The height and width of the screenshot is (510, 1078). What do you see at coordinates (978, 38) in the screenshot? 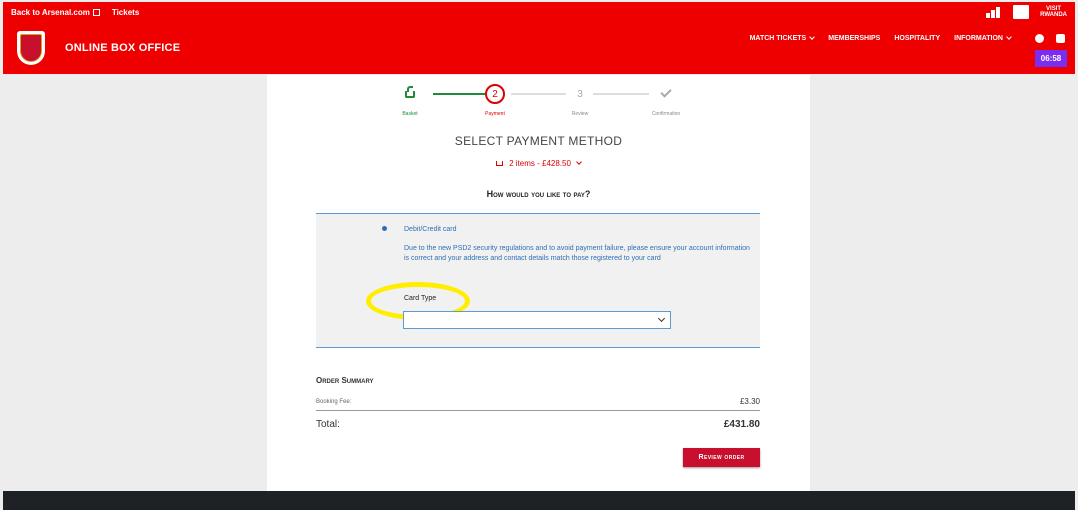
I see `nav-information-label: INFORMATION` at bounding box center [978, 38].